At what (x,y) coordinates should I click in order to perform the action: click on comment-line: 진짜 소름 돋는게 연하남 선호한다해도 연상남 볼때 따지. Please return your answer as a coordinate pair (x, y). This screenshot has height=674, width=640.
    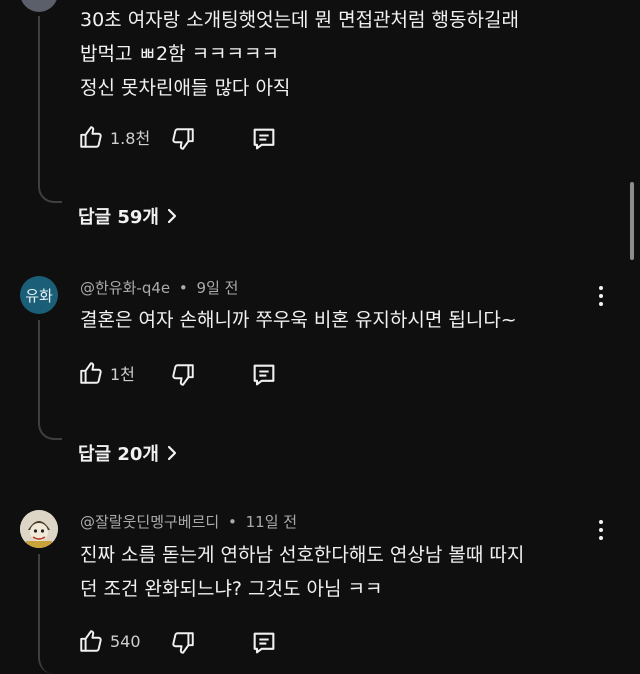
    Looking at the image, I should click on (302, 555).